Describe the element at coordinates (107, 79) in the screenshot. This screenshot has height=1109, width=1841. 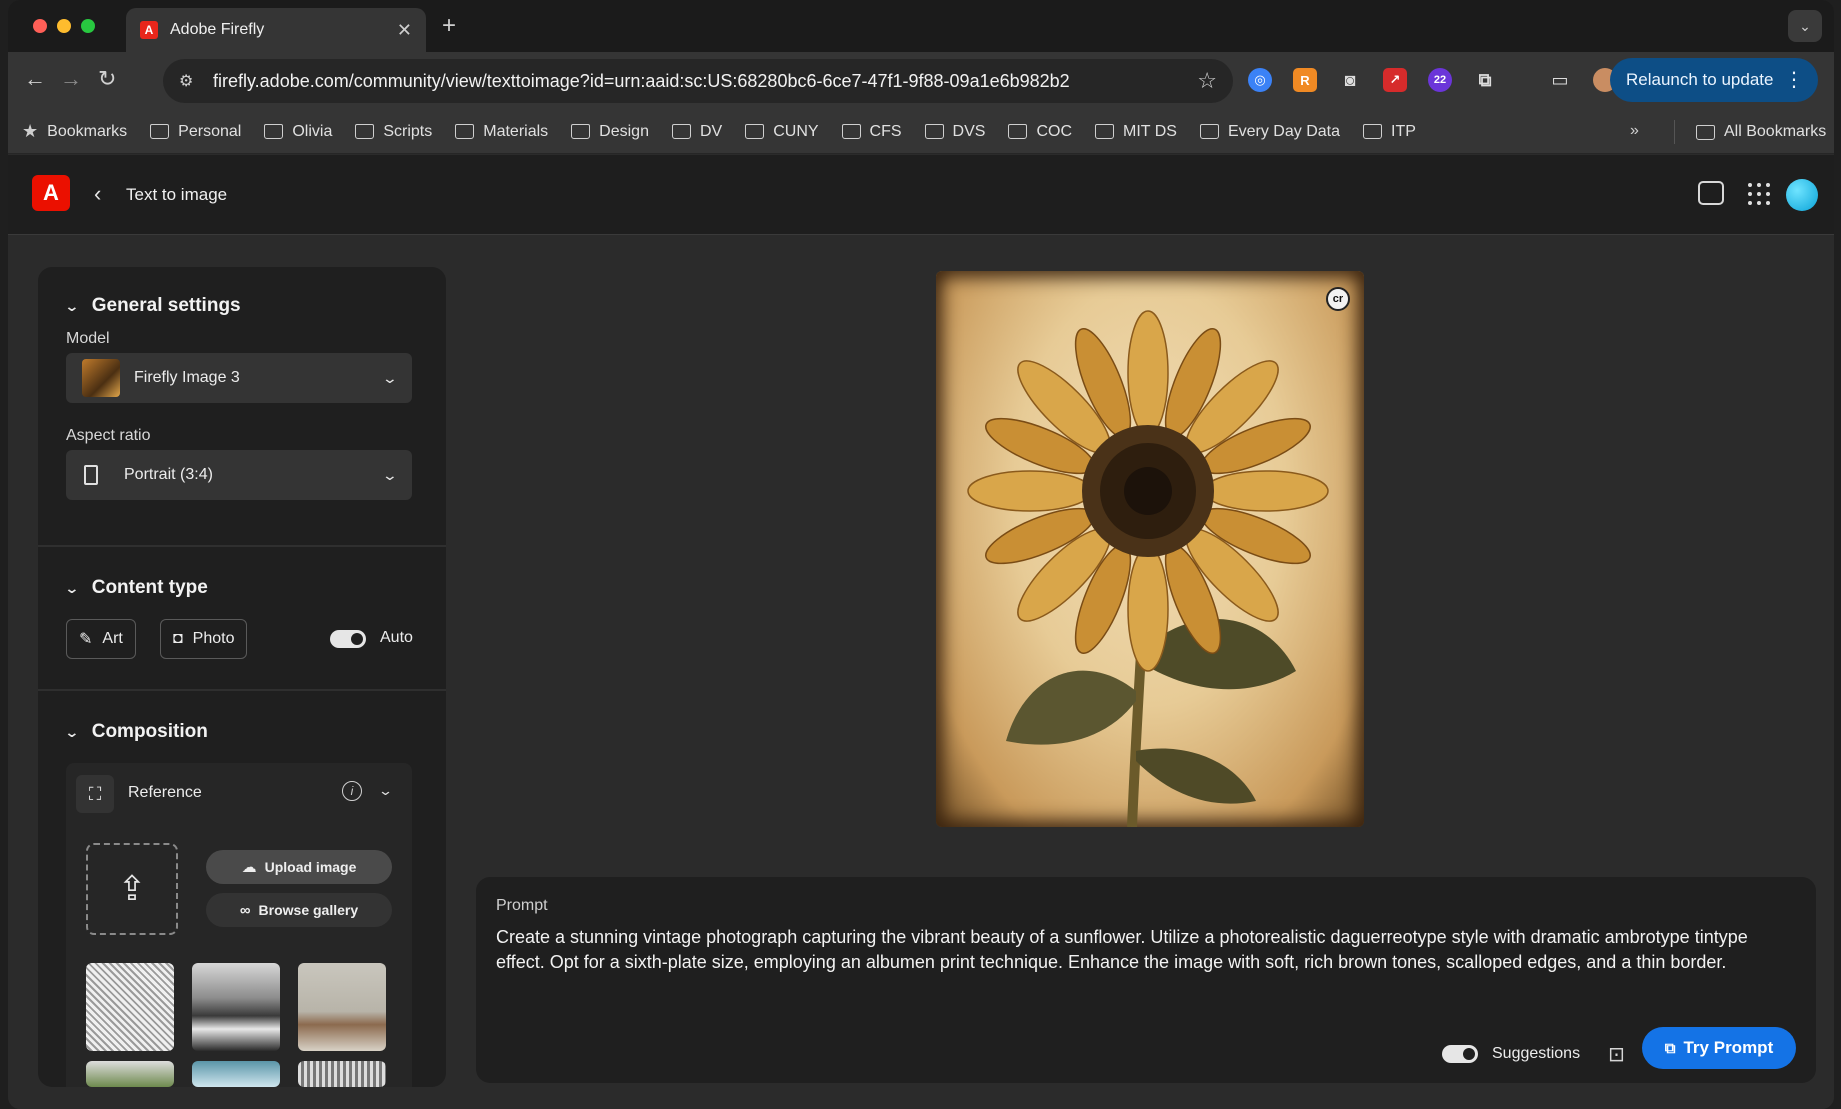
I see `reload-icon: ↻` at that location.